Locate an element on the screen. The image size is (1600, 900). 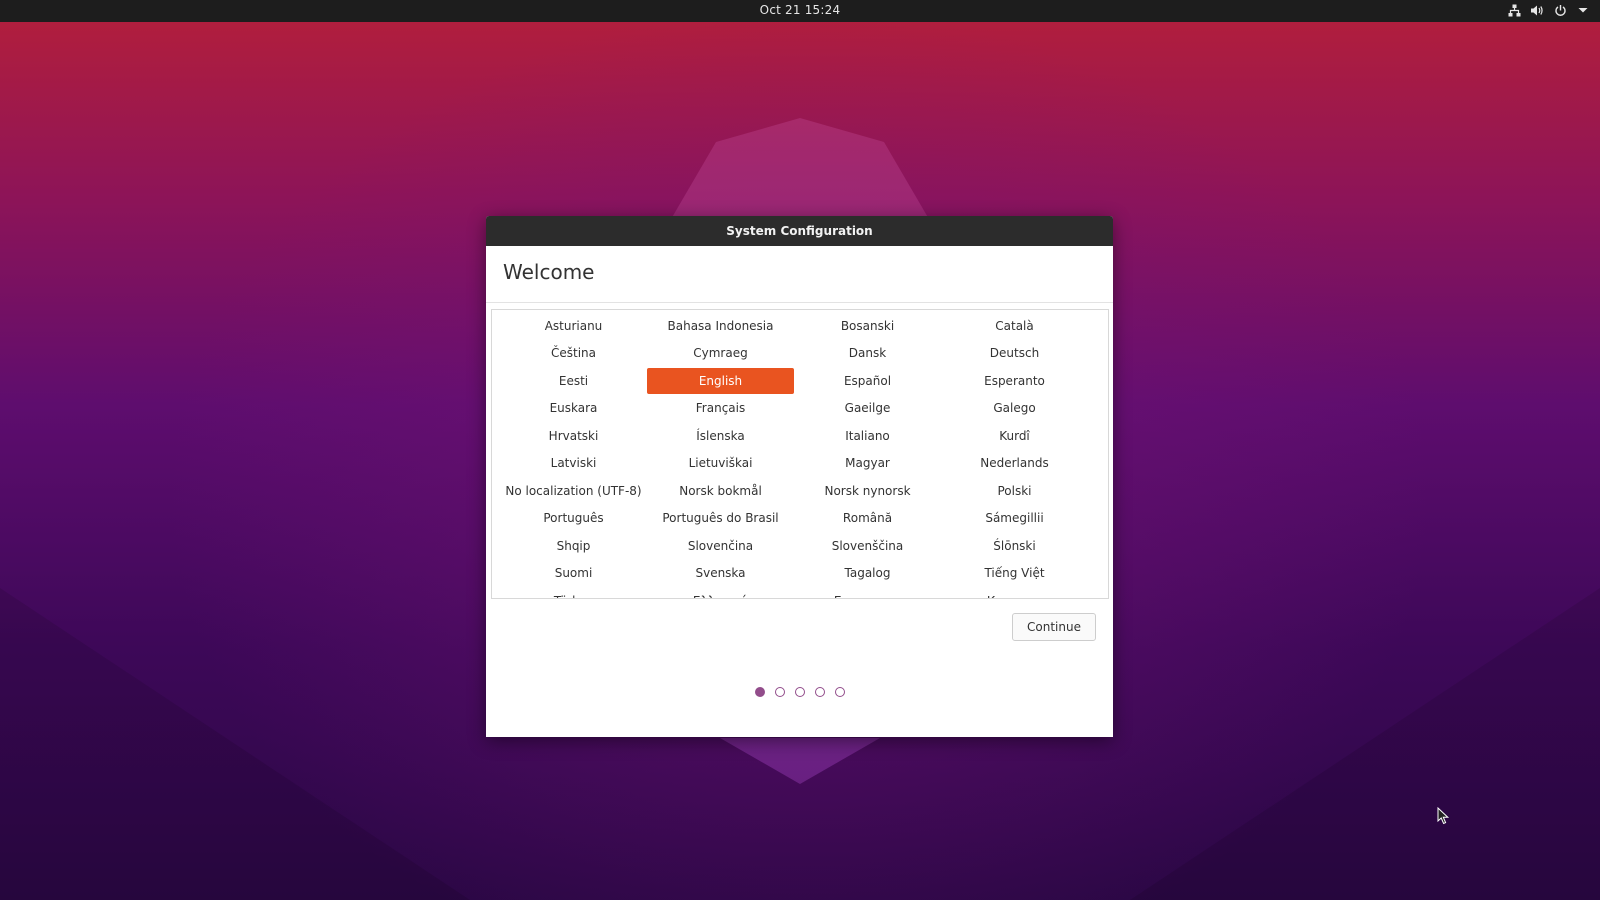
page-indicator is located at coordinates (799, 692).